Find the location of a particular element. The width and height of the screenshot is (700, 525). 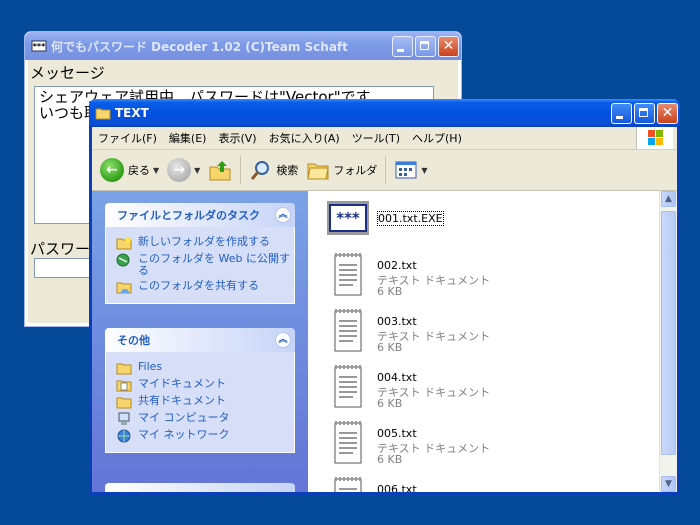

password-label: パスワー is located at coordinates (60, 249).